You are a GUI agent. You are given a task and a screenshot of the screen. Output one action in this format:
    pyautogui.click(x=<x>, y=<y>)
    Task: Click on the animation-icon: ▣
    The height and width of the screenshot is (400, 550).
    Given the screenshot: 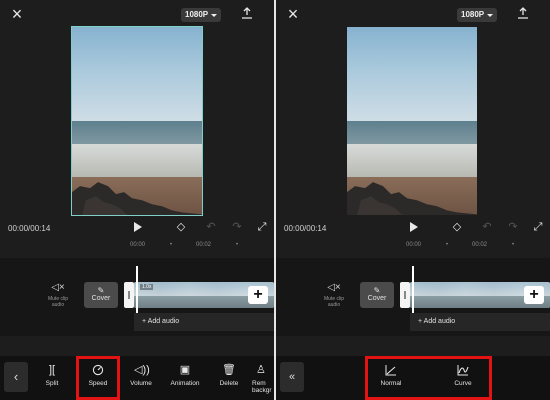 What is the action you would take?
    pyautogui.click(x=185, y=370)
    